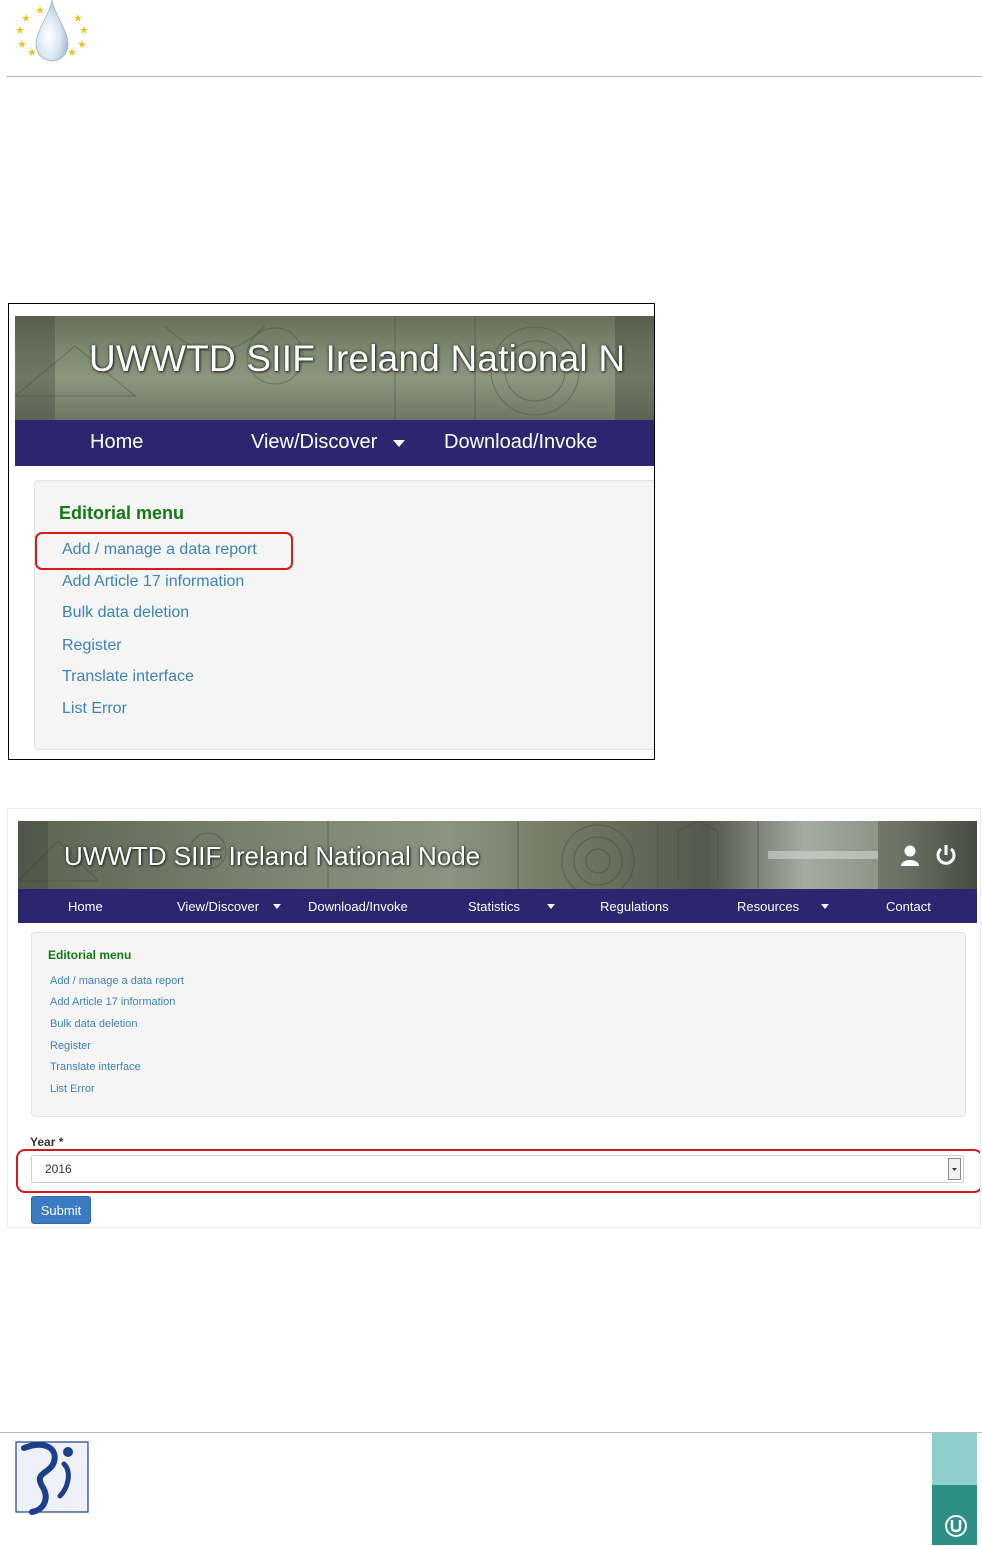 This screenshot has height=1546, width=982. I want to click on menu-add-manage-data-report: Add / manage a data report, so click(117, 981).